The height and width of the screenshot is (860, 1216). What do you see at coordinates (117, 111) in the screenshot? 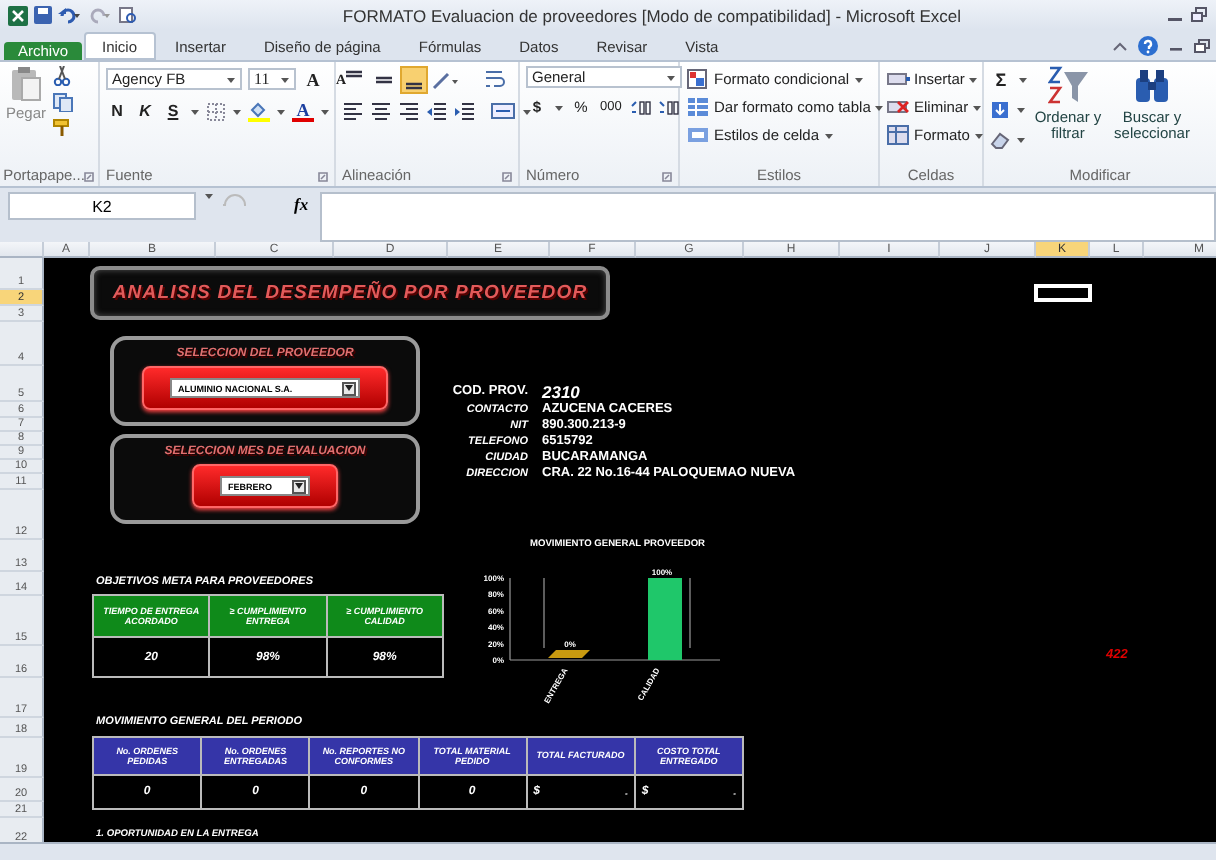
I see `bold-button: N` at bounding box center [117, 111].